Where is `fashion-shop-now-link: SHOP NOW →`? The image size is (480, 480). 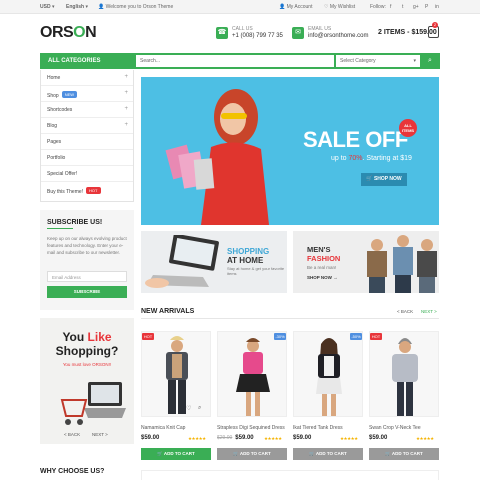
fashion-shop-now-link: SHOP NOW → is located at coordinates (322, 277).